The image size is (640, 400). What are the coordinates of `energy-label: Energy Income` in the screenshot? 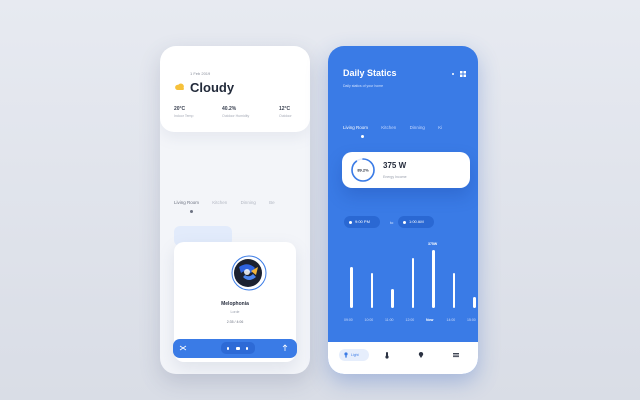 It's located at (395, 177).